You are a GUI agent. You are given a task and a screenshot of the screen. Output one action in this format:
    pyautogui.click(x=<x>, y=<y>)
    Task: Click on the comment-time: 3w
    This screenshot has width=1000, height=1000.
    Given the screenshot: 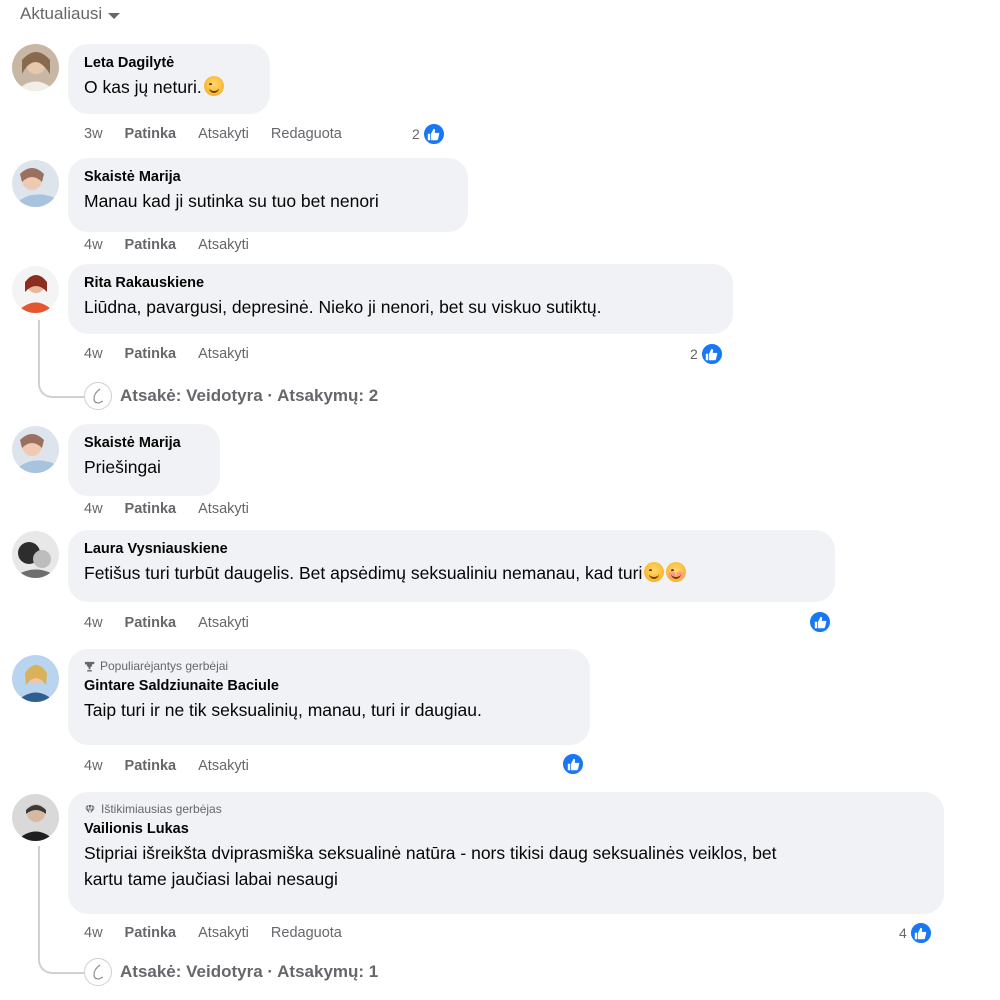 What is the action you would take?
    pyautogui.click(x=93, y=134)
    